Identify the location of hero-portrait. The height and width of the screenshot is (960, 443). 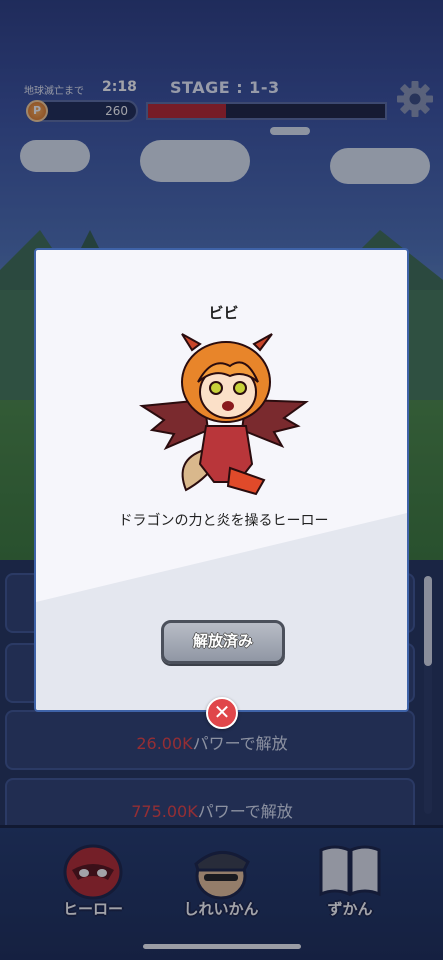
(224, 414).